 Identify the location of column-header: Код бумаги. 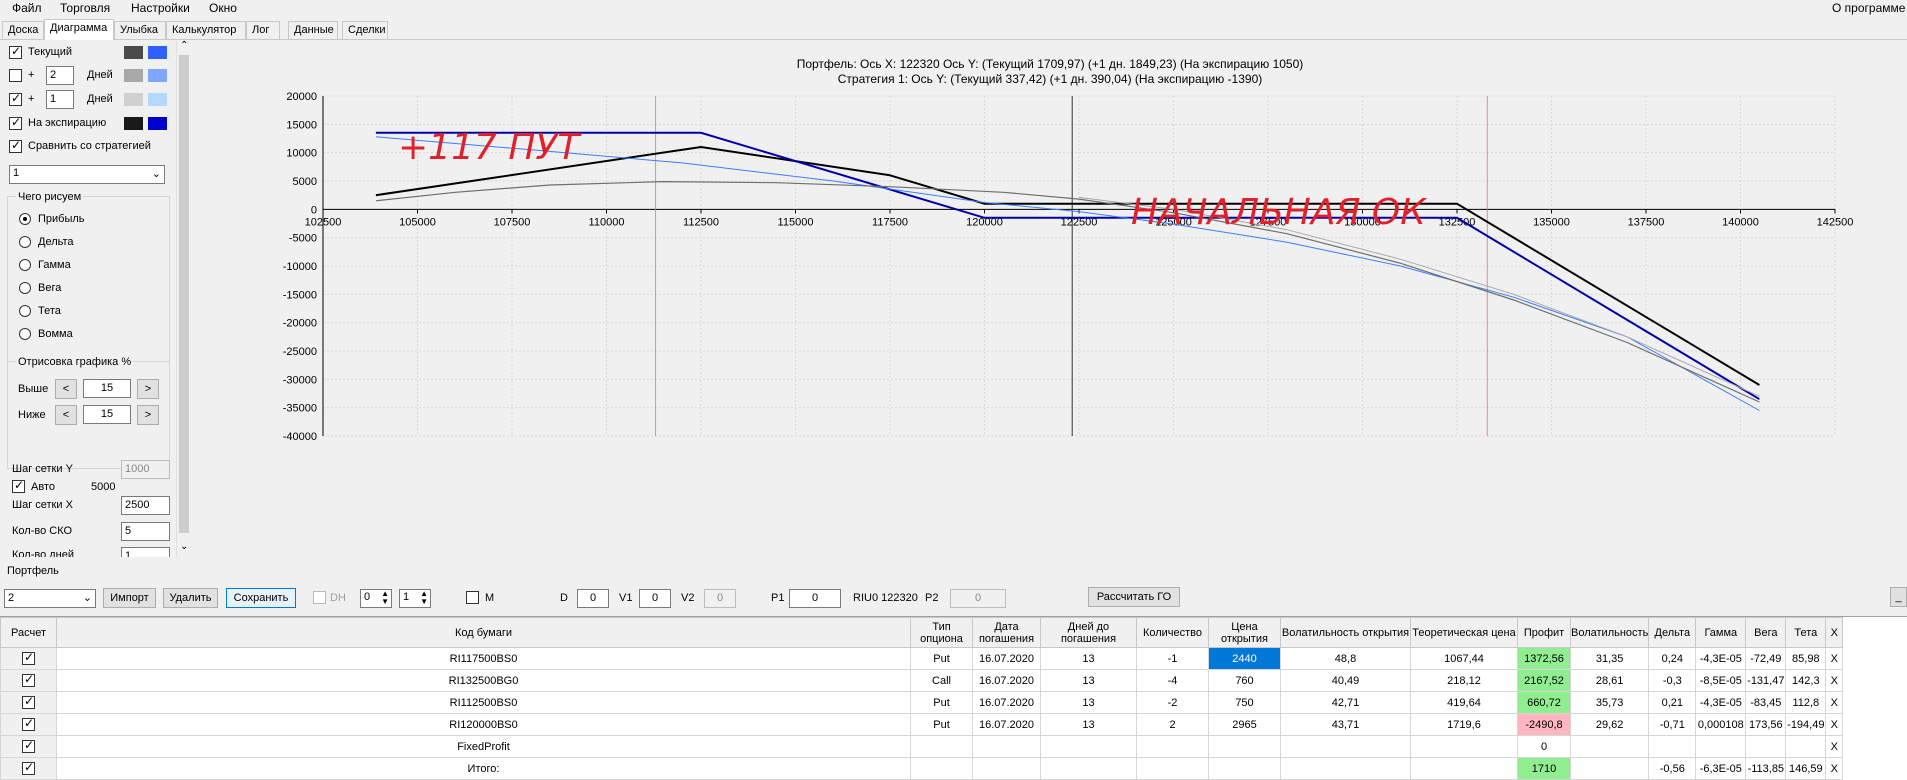
(483, 632).